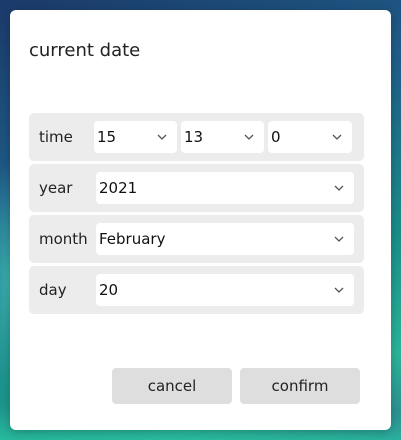  What do you see at coordinates (56, 137) in the screenshot?
I see `time-label: time` at bounding box center [56, 137].